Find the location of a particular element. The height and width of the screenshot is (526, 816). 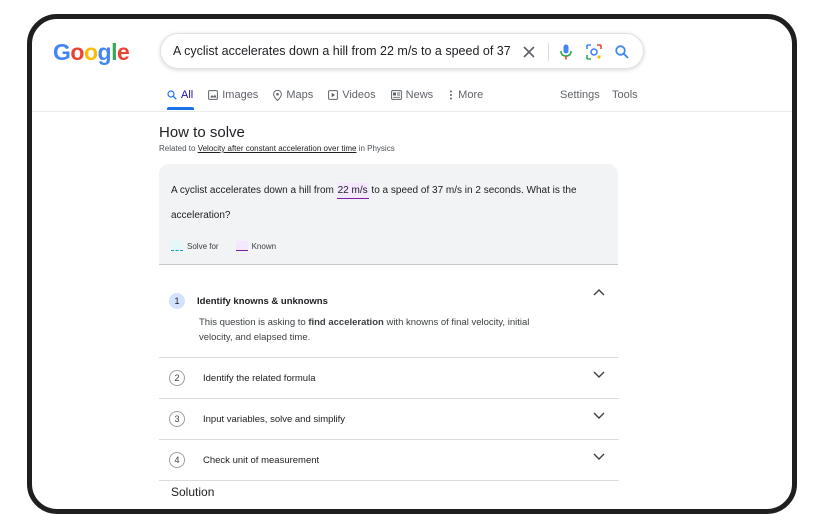

known-swatch is located at coordinates (241, 246).